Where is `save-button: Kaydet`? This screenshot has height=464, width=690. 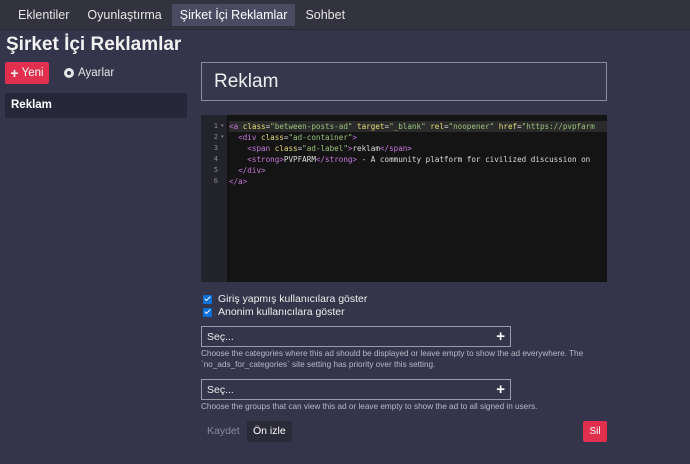
save-button: Kaydet is located at coordinates (223, 431).